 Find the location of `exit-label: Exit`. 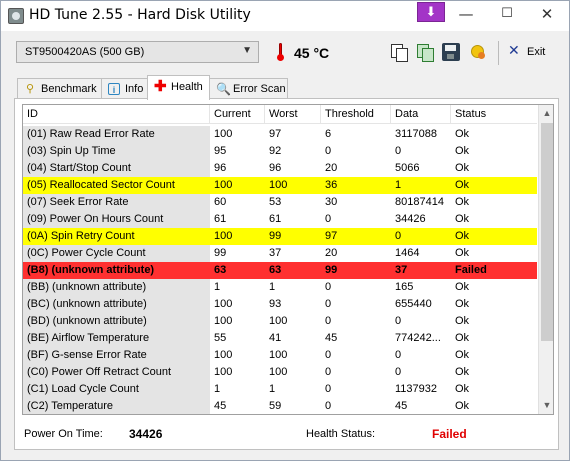

exit-label: Exit is located at coordinates (536, 52).